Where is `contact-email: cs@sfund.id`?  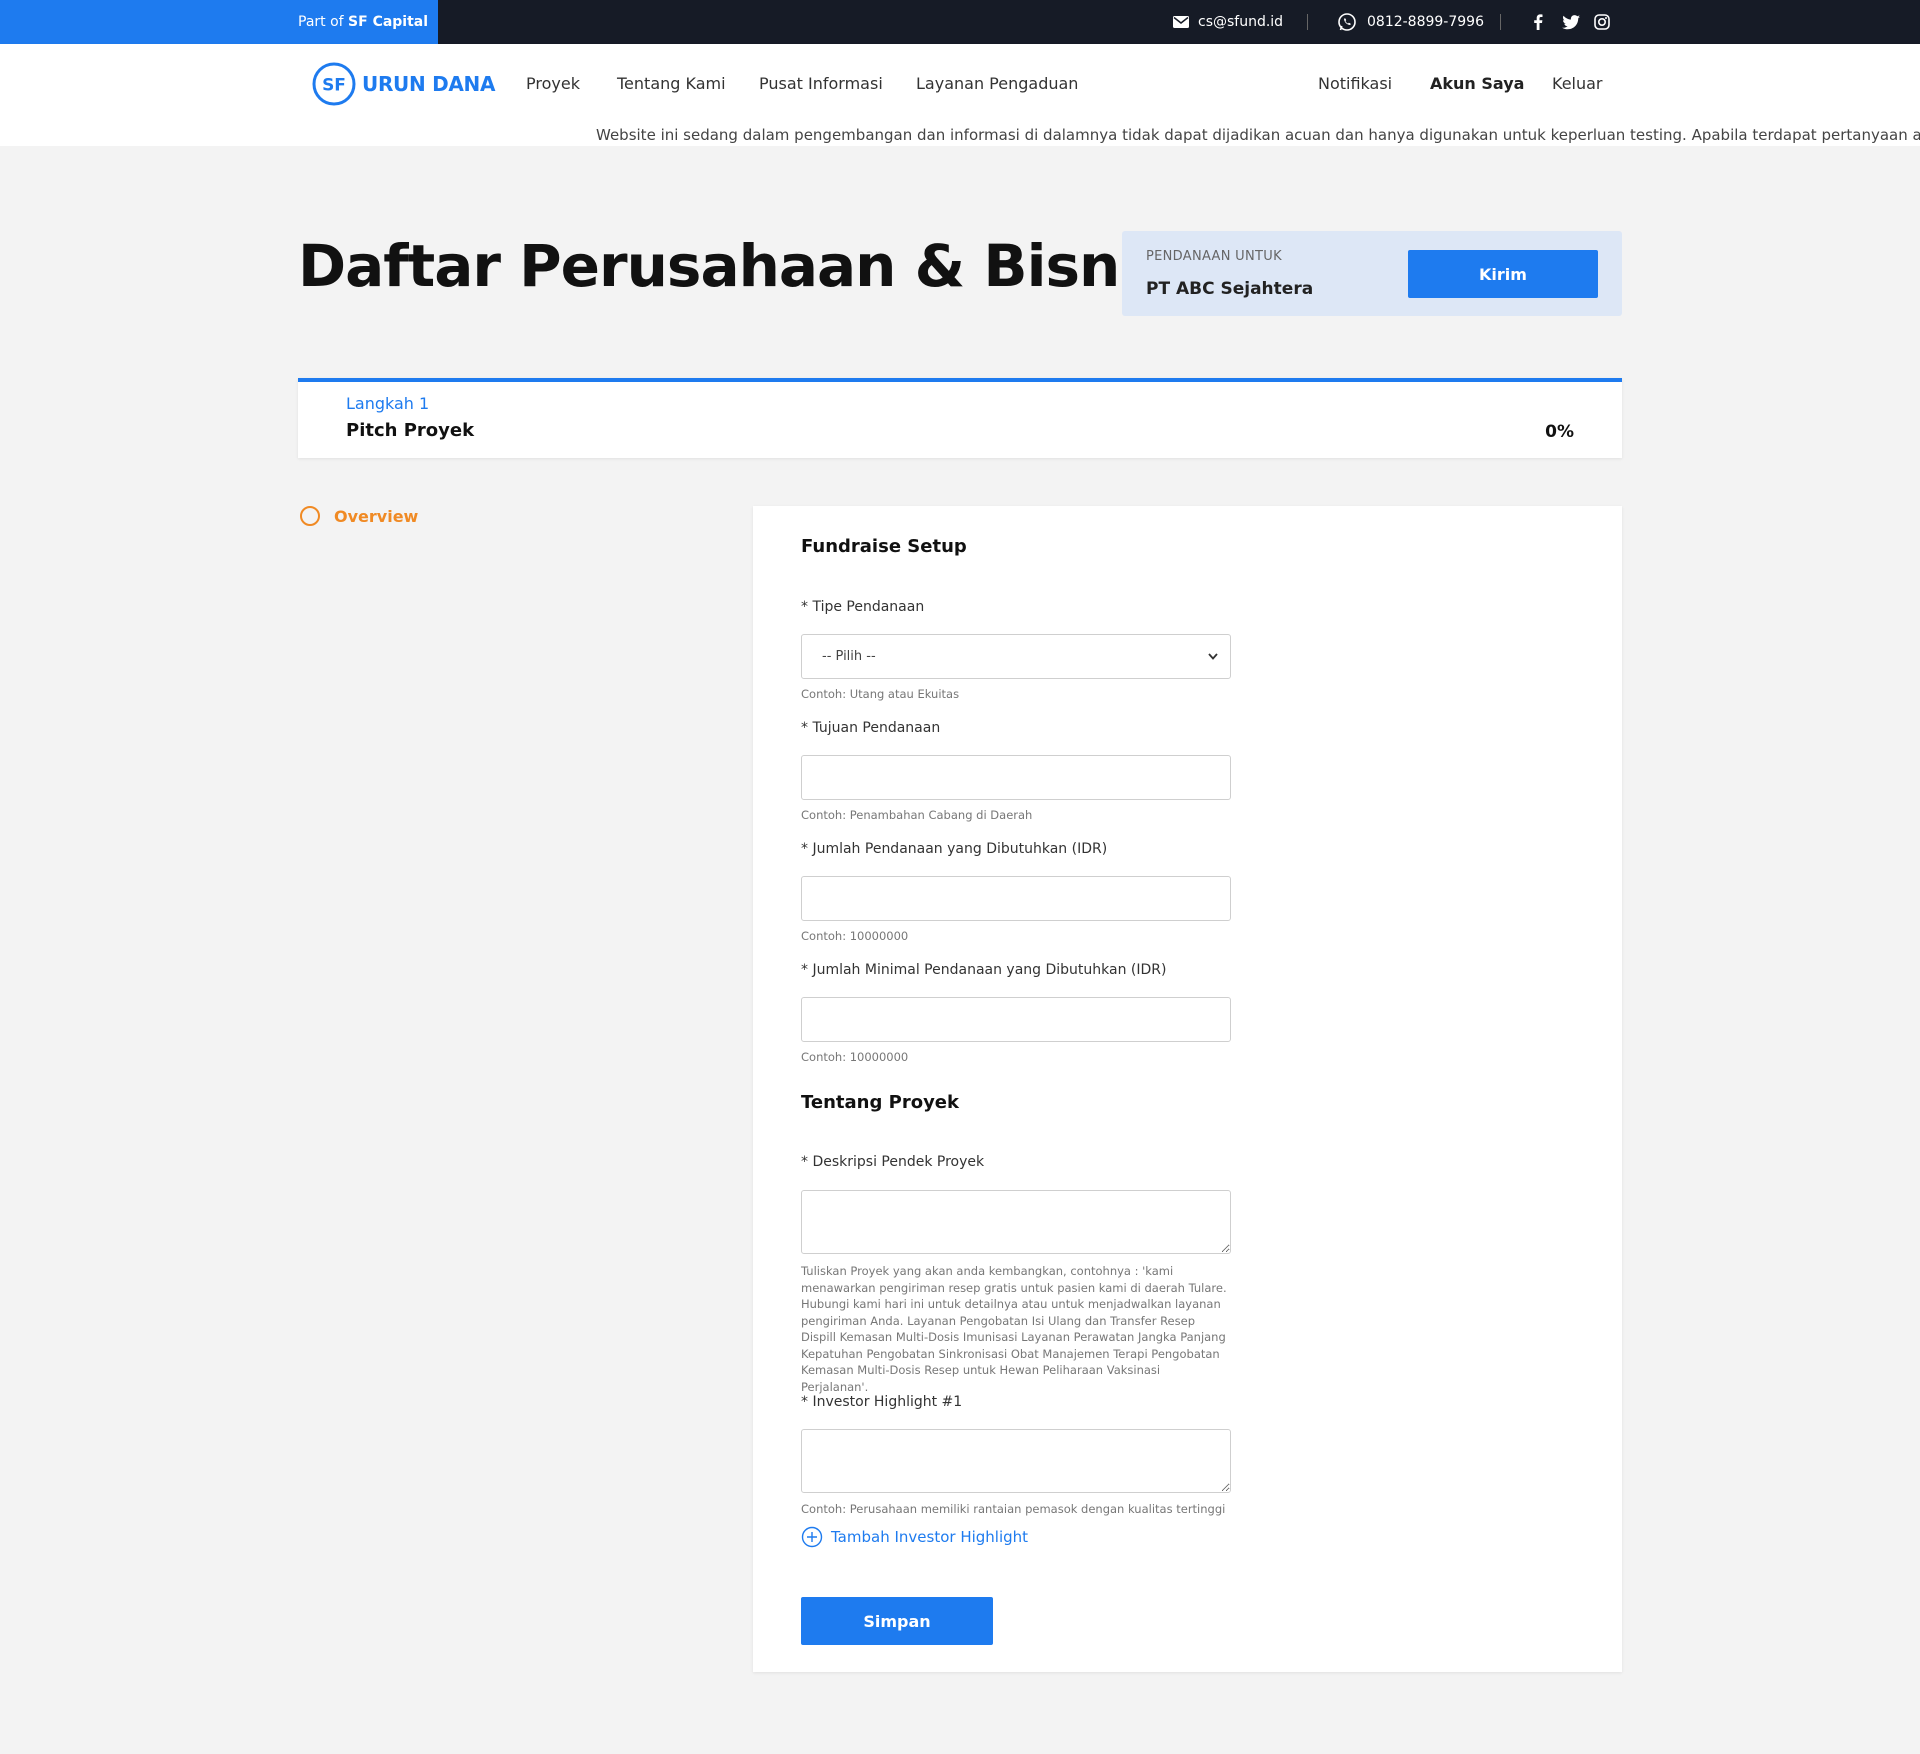 contact-email: cs@sfund.id is located at coordinates (1228, 22).